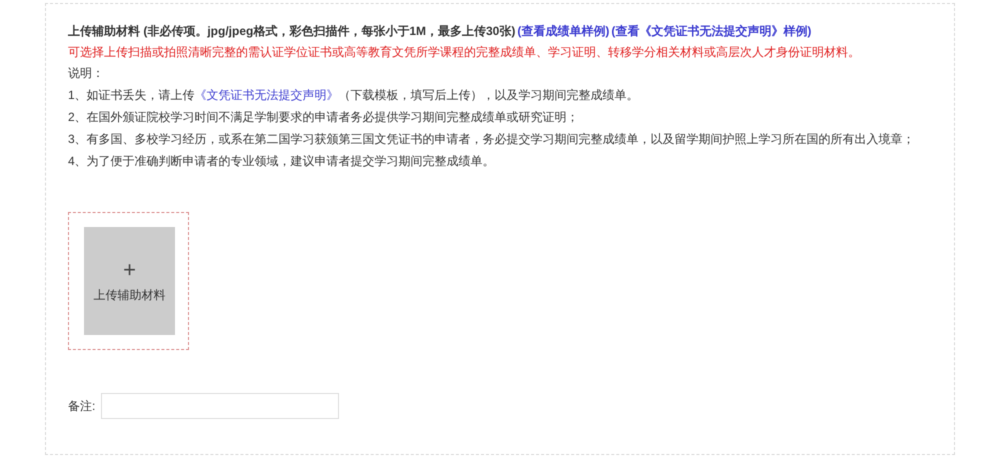  What do you see at coordinates (129, 281) in the screenshot?
I see `upload-button: + 上传辅助材料` at bounding box center [129, 281].